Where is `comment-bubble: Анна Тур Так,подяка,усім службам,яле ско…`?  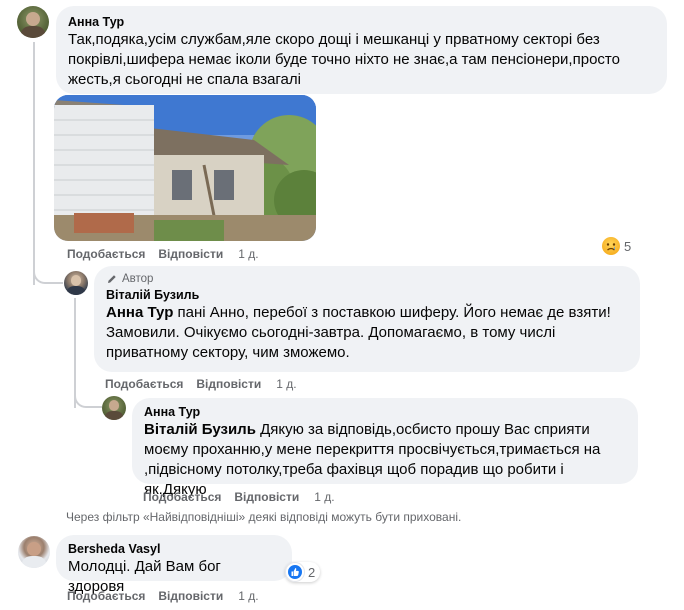 comment-bubble: Анна Тур Так,подяка,усім службам,яле ско… is located at coordinates (361, 50).